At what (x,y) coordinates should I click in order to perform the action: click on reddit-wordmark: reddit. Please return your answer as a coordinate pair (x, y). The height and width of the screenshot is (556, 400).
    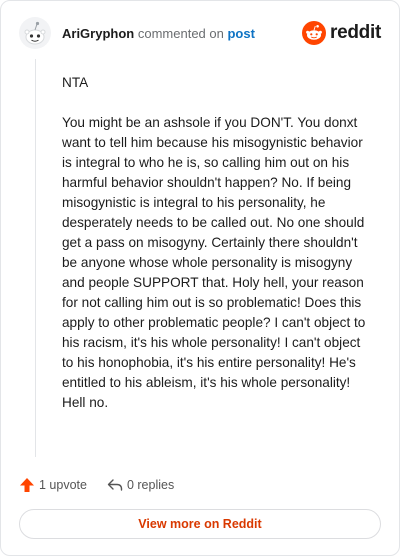
    Looking at the image, I should click on (355, 32).